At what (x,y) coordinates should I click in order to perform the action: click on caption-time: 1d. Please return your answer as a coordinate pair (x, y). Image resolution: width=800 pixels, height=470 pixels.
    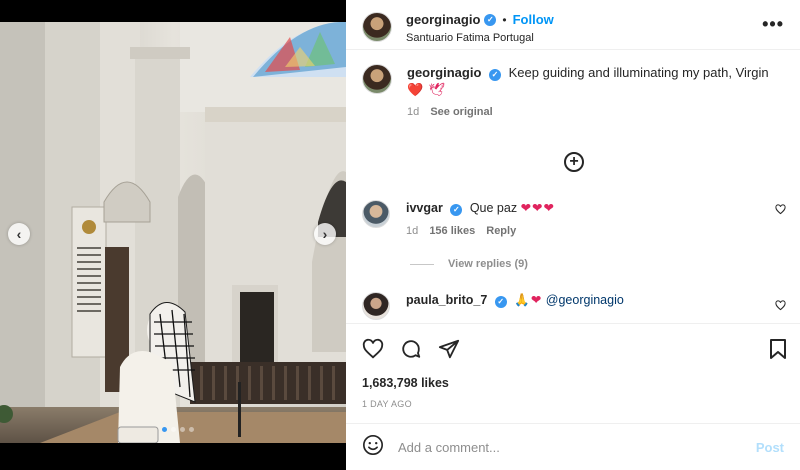
    Looking at the image, I should click on (413, 112).